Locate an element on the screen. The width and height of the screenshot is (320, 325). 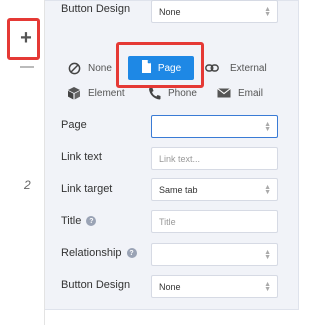
link-type-external: External is located at coordinates (235, 68).